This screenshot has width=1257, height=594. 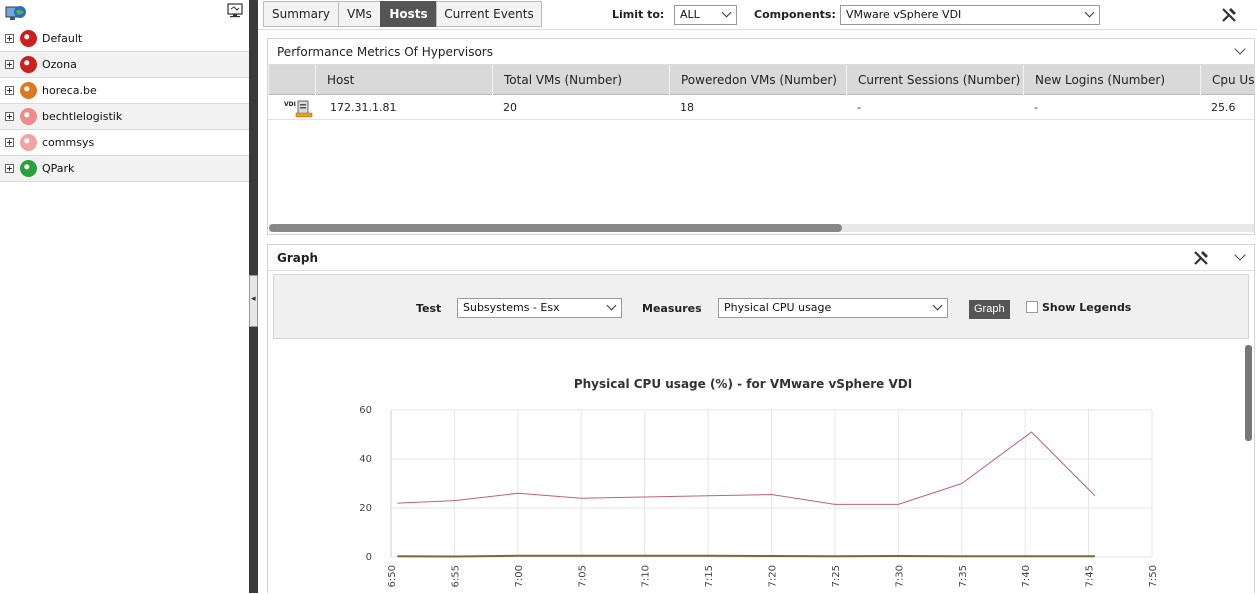 What do you see at coordinates (1090, 576) in the screenshot?
I see `x-tick-label: 7:45` at bounding box center [1090, 576].